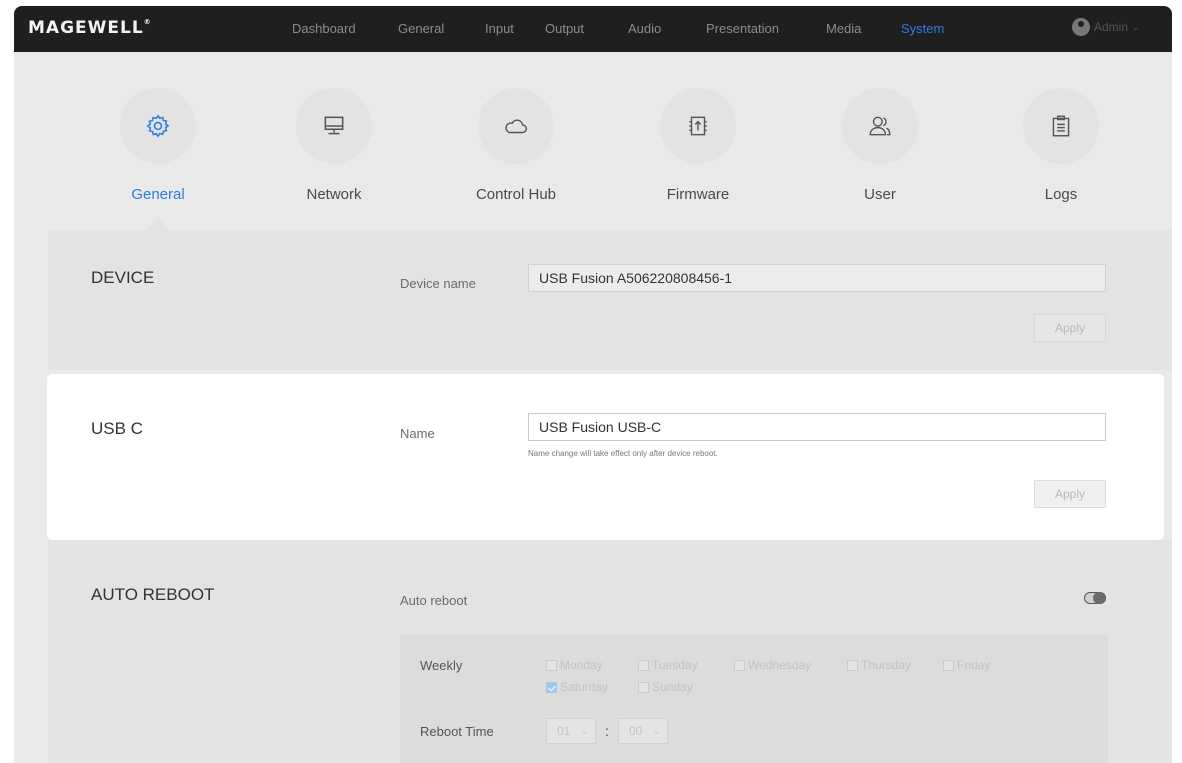 The image size is (1182, 763). I want to click on device-section-title: DEVICE, so click(123, 277).